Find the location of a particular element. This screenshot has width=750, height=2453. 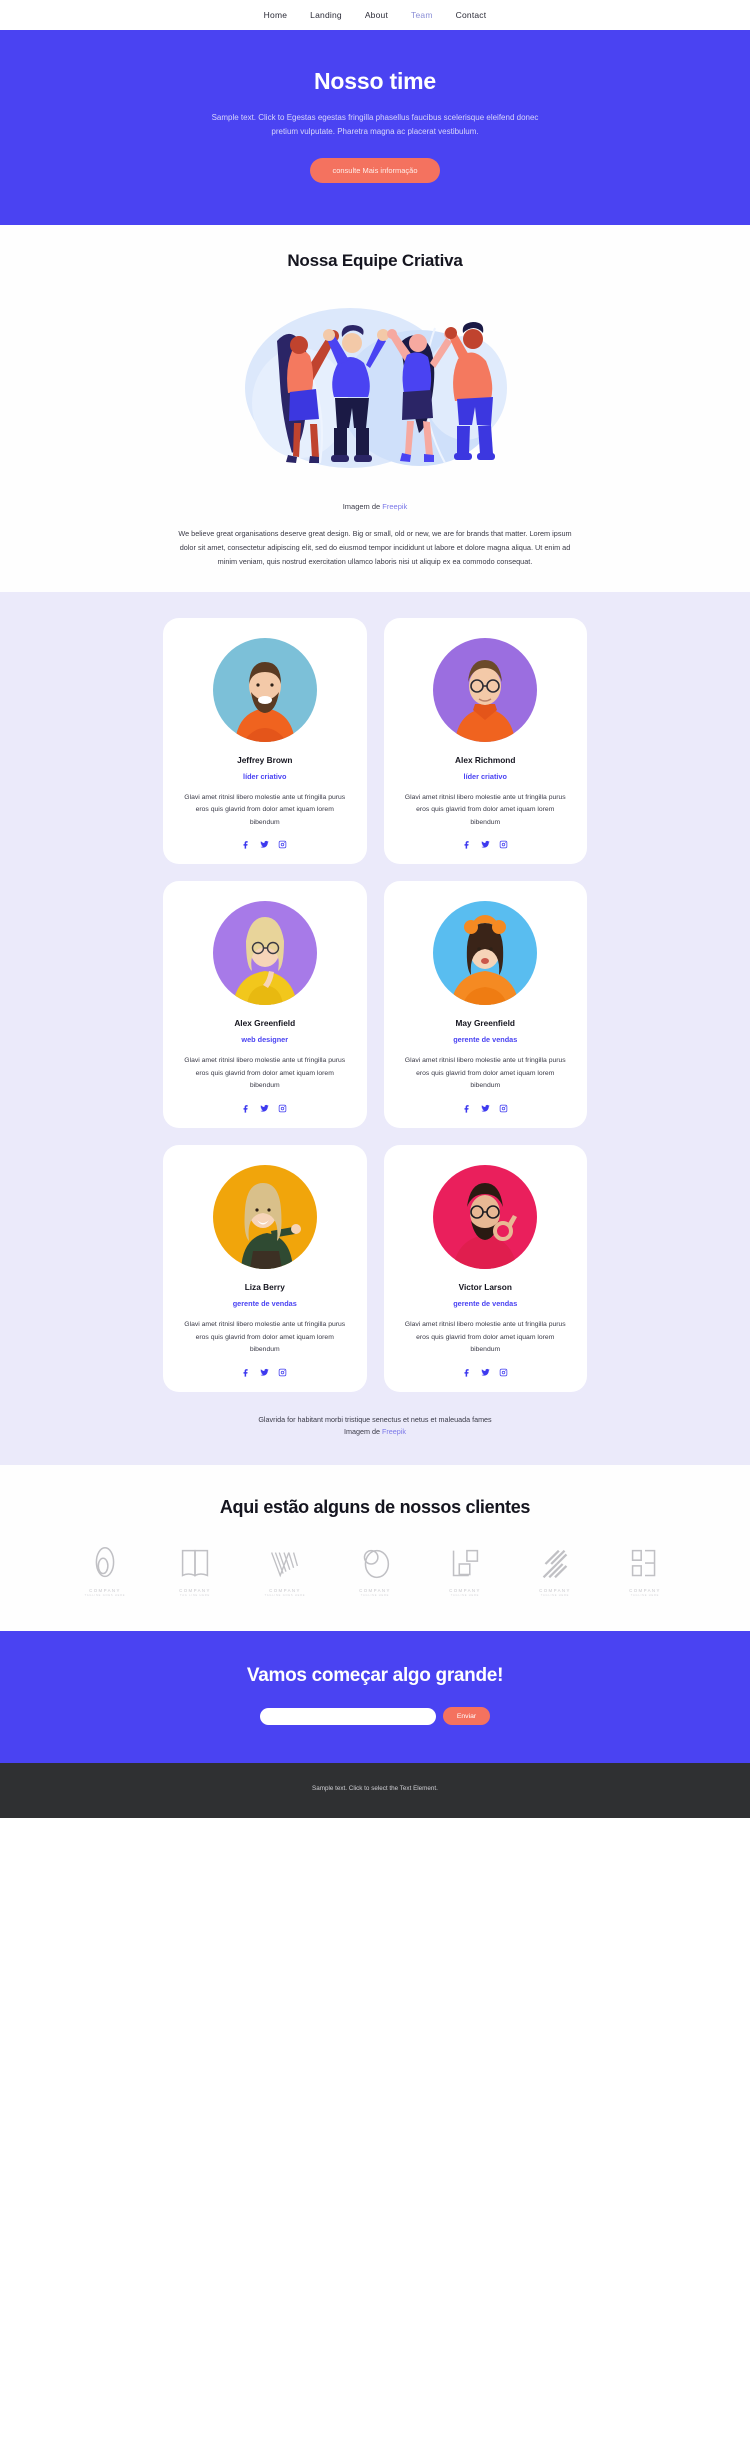

open-book-mark is located at coordinates (195, 1563).